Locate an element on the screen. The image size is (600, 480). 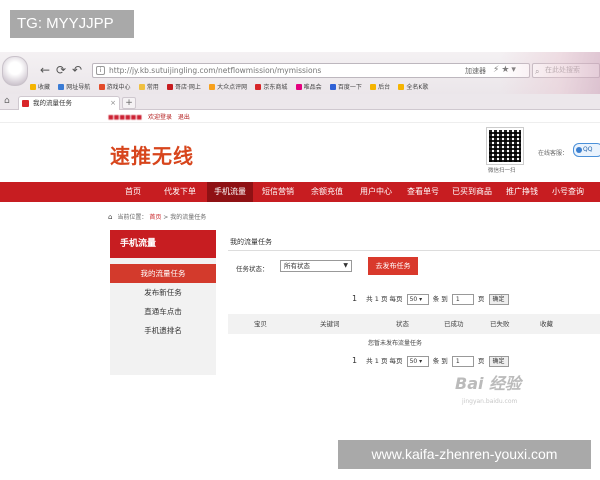
column-header: 已成功 is located at coordinates (454, 324).